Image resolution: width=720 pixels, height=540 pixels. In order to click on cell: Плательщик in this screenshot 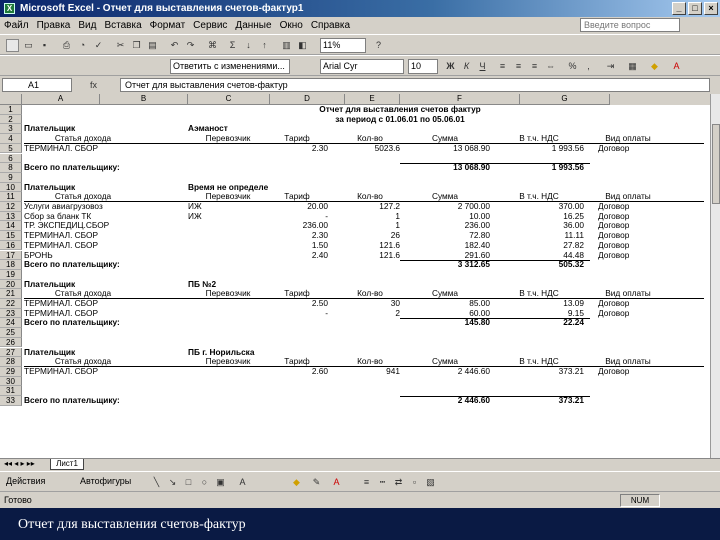, I will do `click(83, 129)`.